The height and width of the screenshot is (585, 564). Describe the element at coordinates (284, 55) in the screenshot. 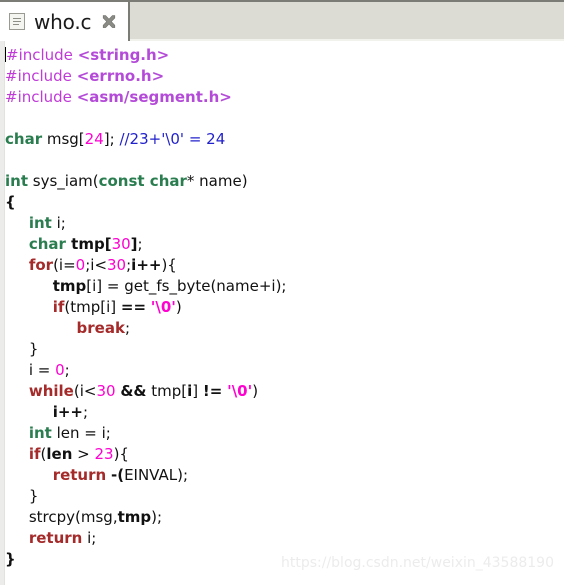

I see `code-line: #include <string.h>` at that location.